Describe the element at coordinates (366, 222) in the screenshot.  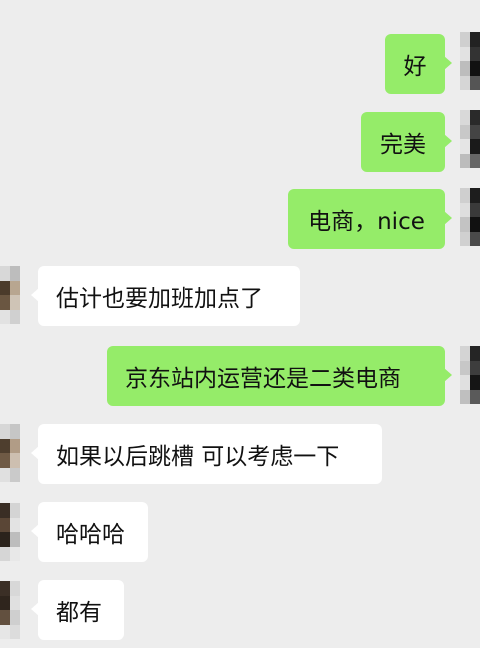
I see `message-text: 电商，nice` at that location.